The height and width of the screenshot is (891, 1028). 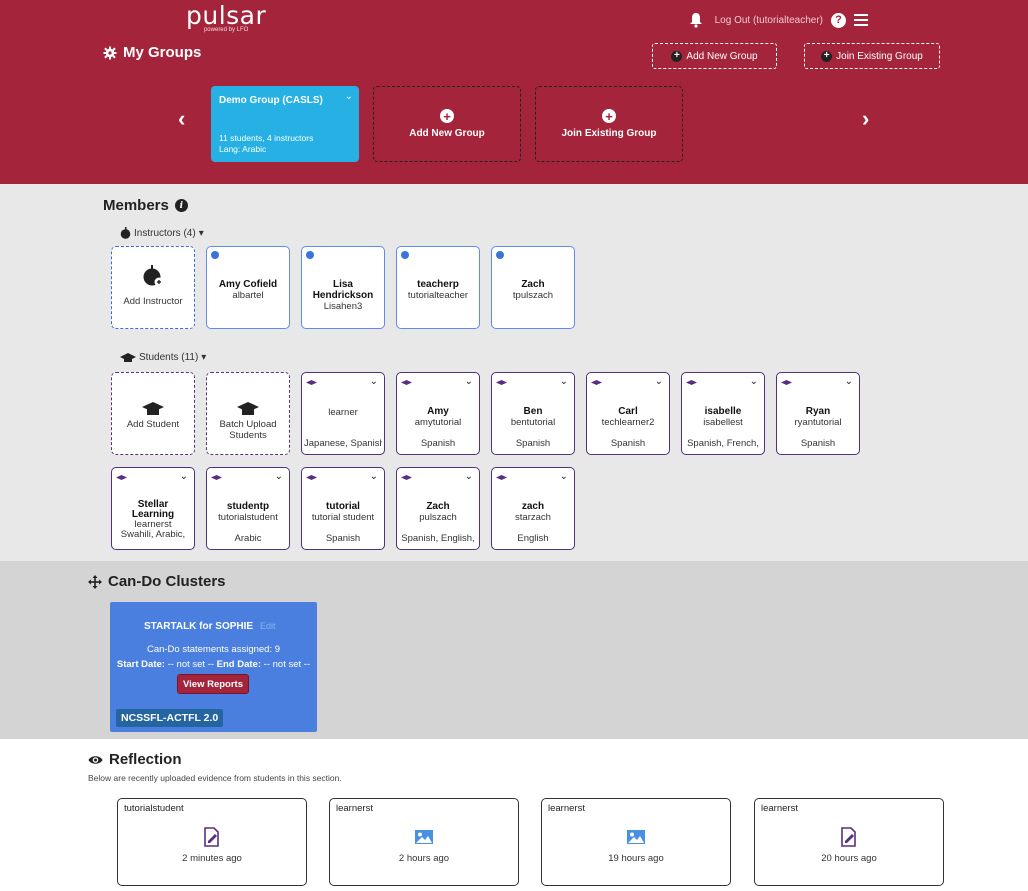 What do you see at coordinates (628, 422) in the screenshot?
I see `student-username: techlearner2` at bounding box center [628, 422].